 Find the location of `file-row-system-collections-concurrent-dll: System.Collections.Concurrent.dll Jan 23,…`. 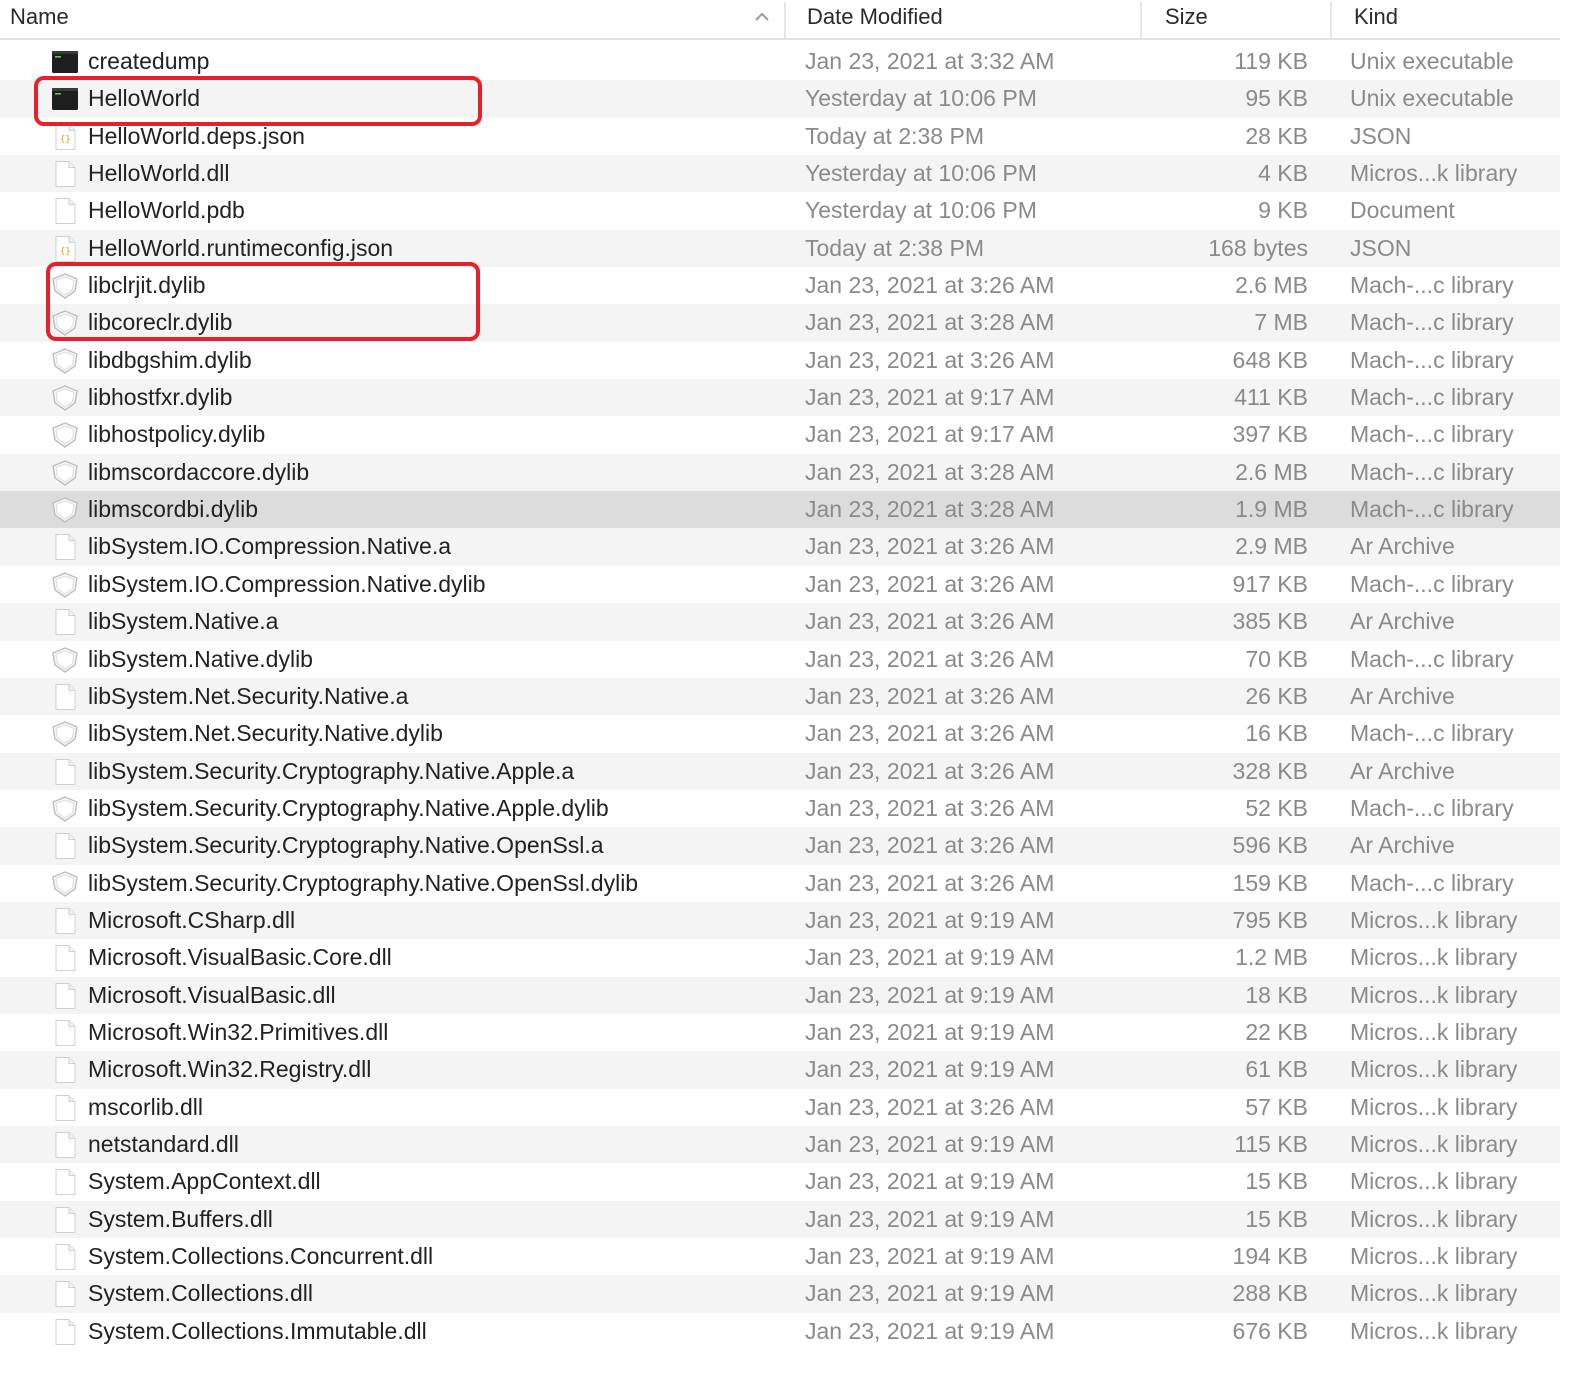

file-row-system-collections-concurrent-dll: System.Collections.Concurrent.dll Jan 23,… is located at coordinates (780, 1256).